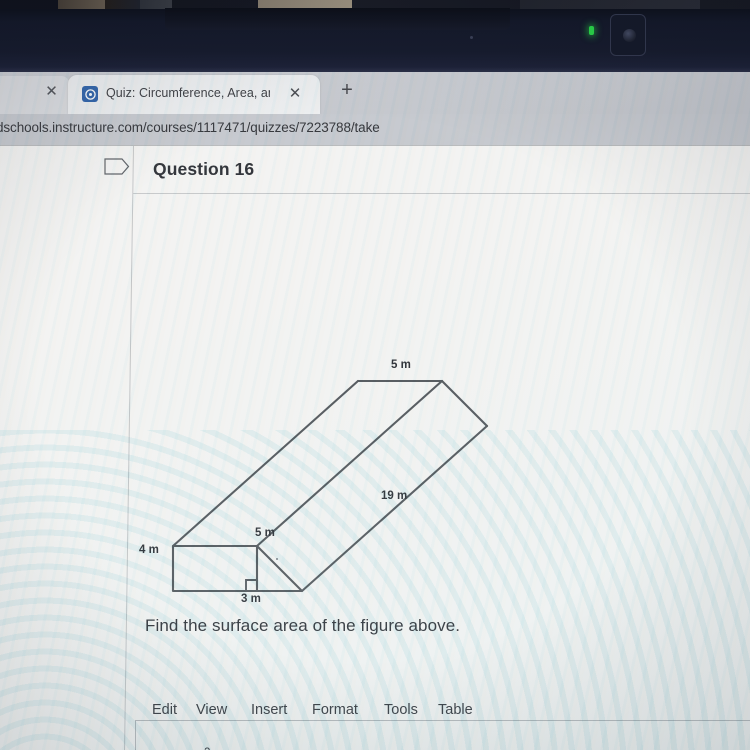  I want to click on menu-item-format: Format, so click(335, 710).